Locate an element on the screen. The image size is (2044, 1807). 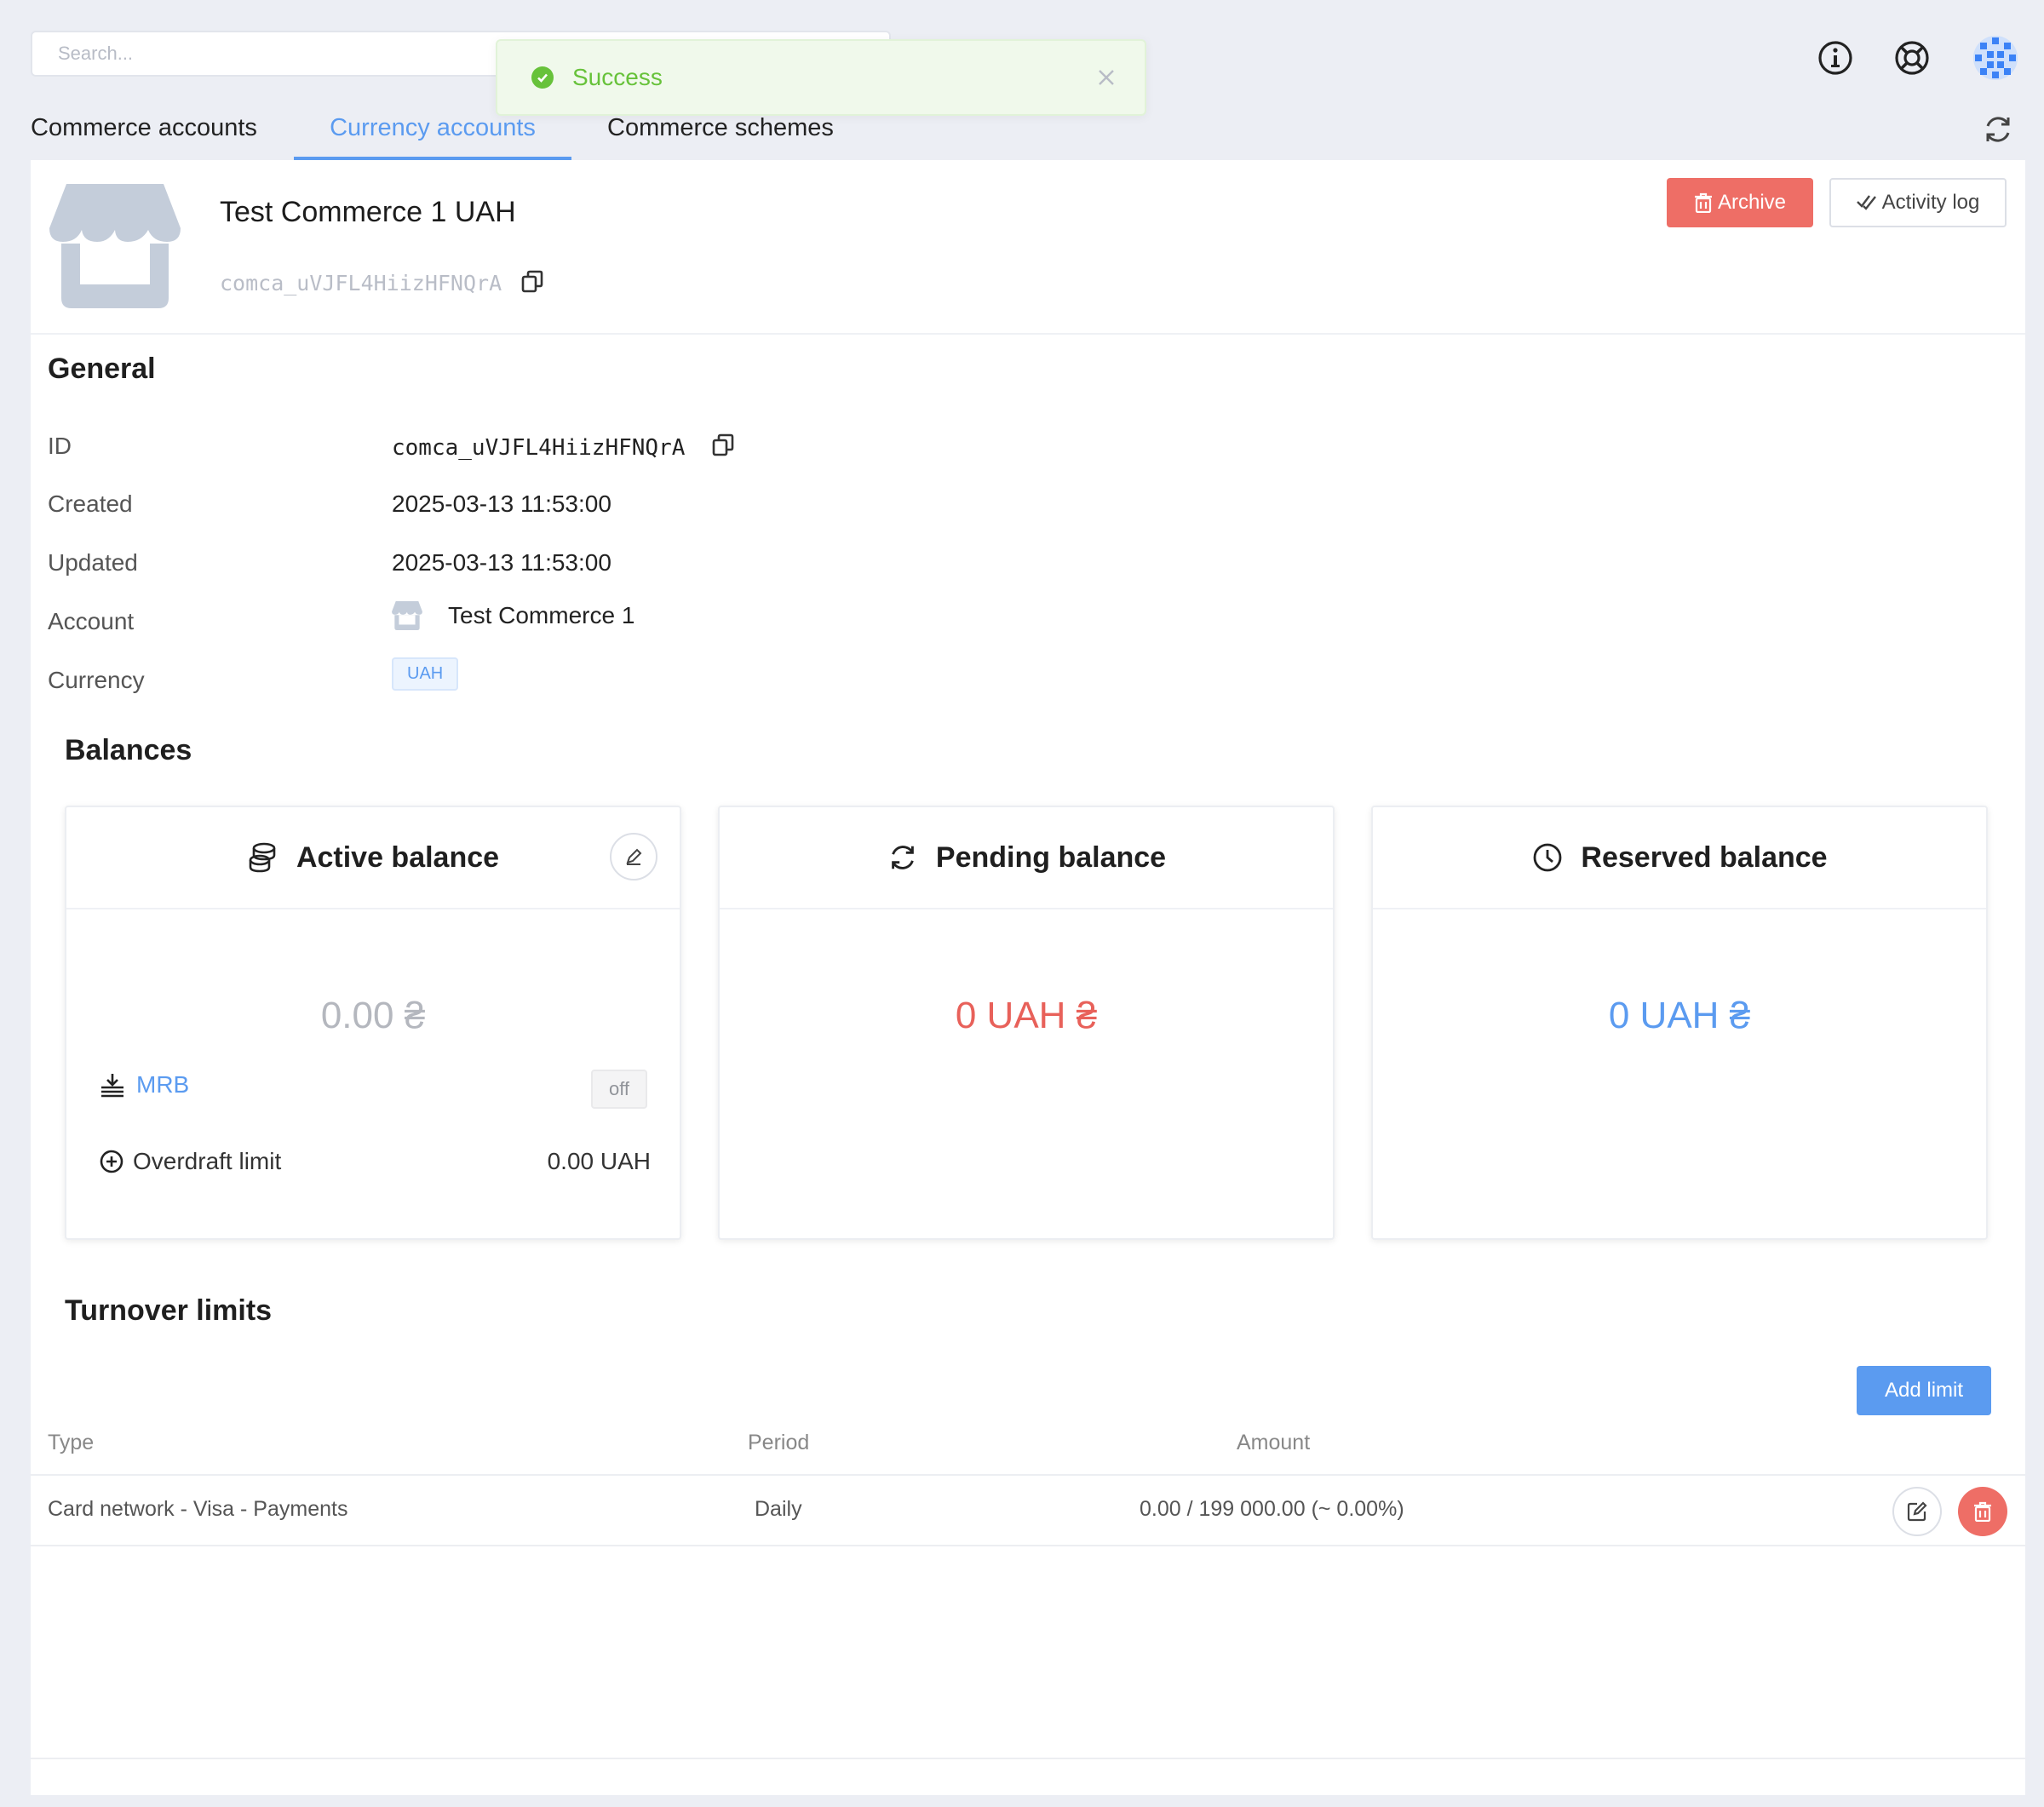
pencil-icon is located at coordinates (634, 857).